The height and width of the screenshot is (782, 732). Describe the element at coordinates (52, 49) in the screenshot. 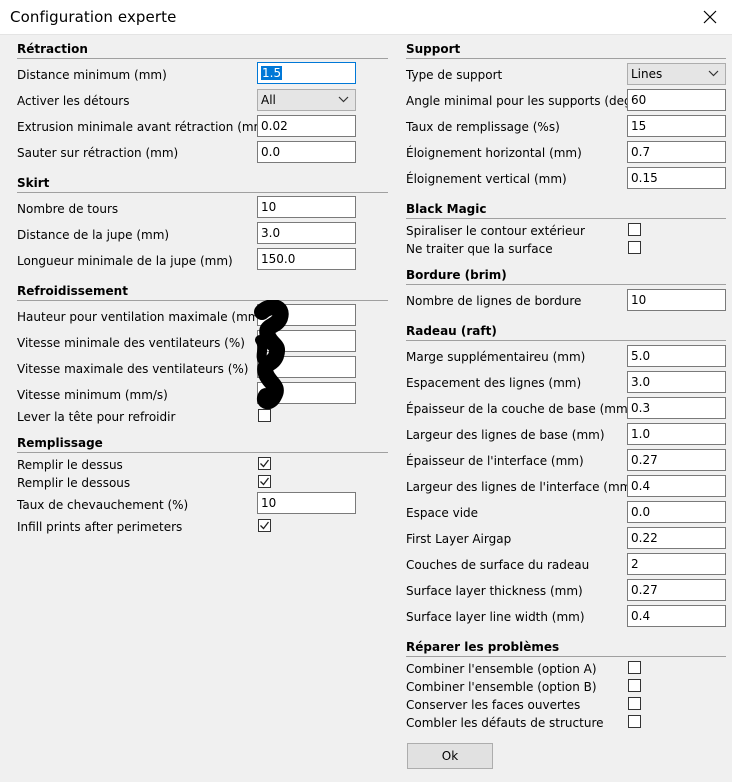

I see `section-retraction-title: Rétraction` at that location.